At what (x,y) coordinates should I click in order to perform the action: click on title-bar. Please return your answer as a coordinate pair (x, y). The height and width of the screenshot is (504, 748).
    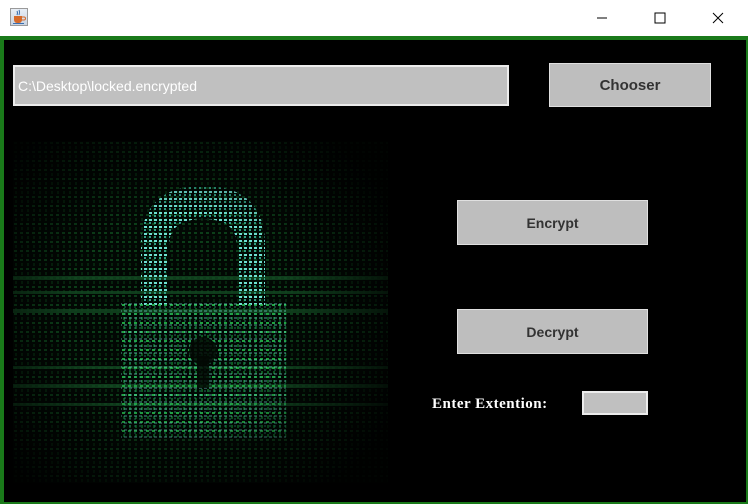
    Looking at the image, I should click on (374, 18).